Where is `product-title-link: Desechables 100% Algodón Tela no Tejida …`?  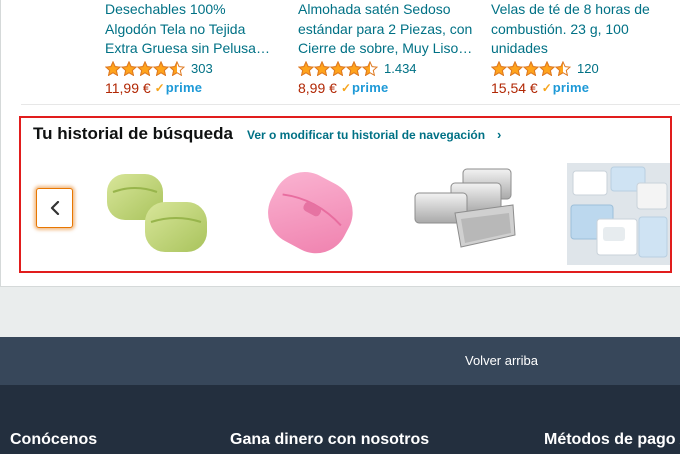 product-title-link: Desechables 100% Algodón Tela no Tejida … is located at coordinates (197, 29).